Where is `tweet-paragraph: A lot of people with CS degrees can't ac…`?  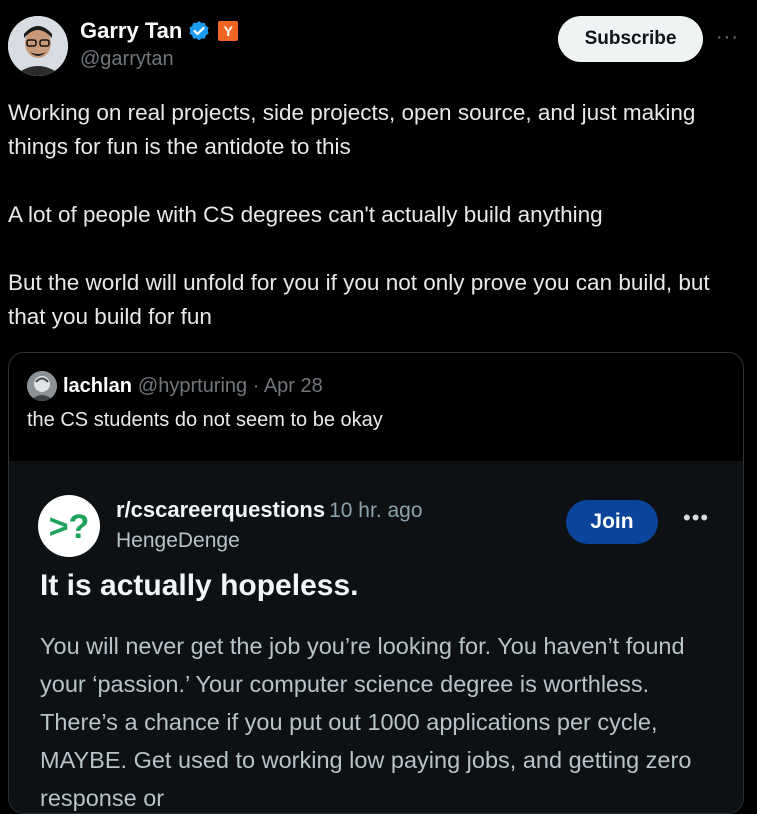
tweet-paragraph: A lot of people with CS degrees can't ac… is located at coordinates (305, 214).